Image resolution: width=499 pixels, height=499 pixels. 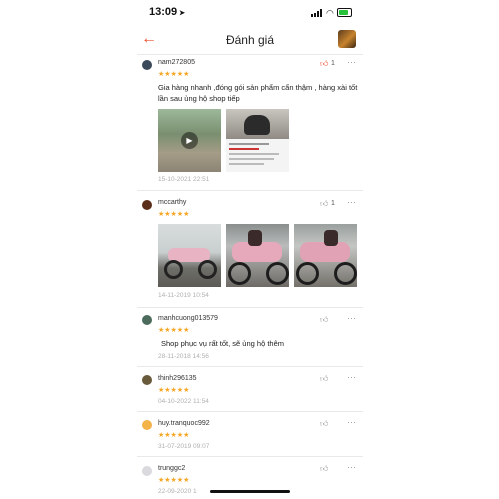 I want to click on review-date: 15-10-2021 22:51, so click(x=184, y=179).